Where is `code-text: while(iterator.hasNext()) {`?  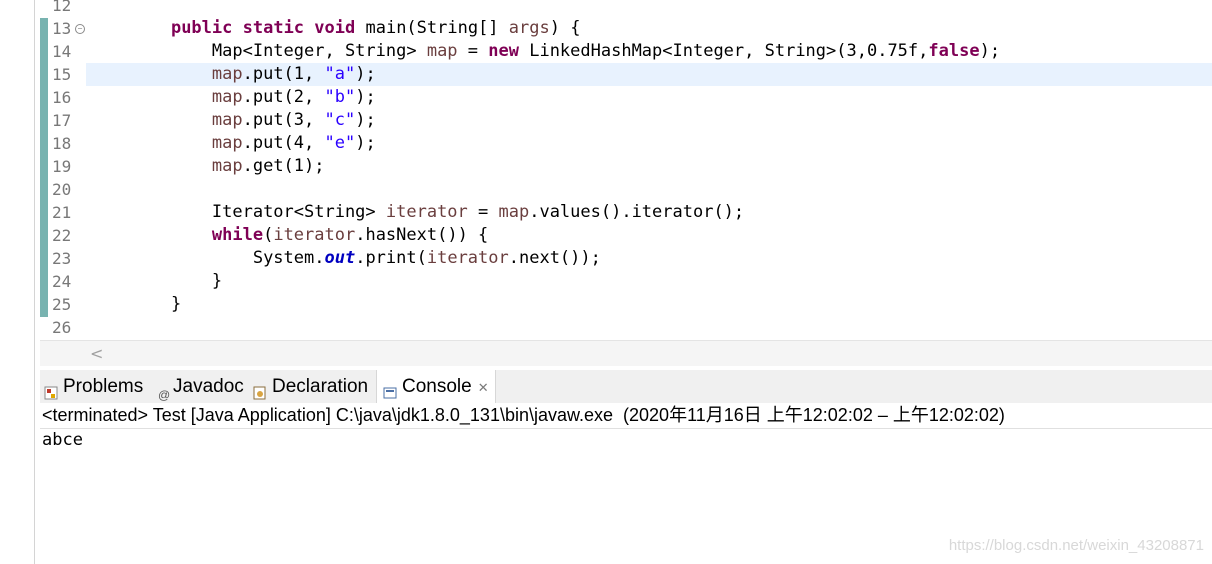 code-text: while(iterator.hasNext()) { is located at coordinates (309, 235).